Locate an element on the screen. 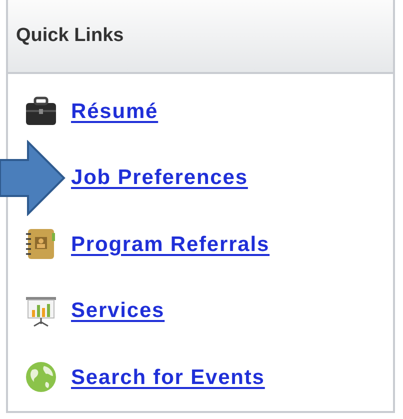 This screenshot has height=419, width=403. link: Program Referrals is located at coordinates (170, 244).